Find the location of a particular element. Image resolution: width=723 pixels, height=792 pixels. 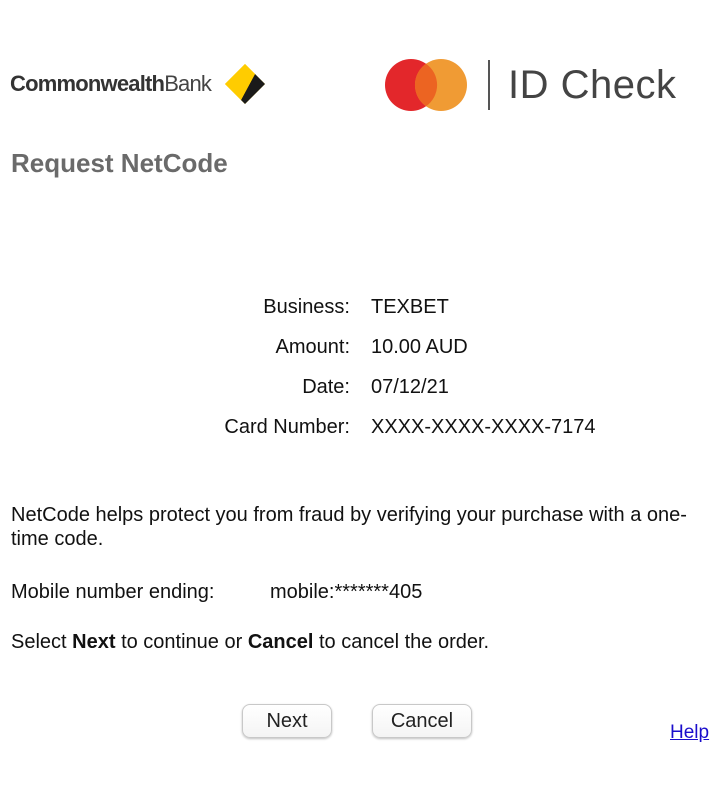

detail-value: 10.00 AUD is located at coordinates (419, 347).